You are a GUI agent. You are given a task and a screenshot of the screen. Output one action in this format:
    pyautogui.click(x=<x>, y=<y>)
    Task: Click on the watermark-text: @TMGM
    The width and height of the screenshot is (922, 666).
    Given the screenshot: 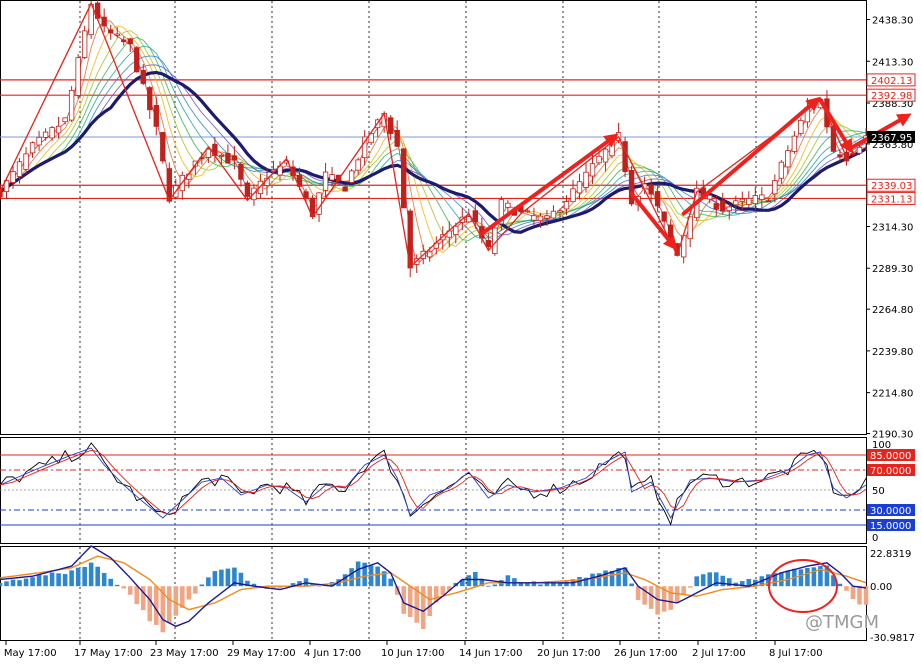 What is the action you would take?
    pyautogui.click(x=842, y=622)
    